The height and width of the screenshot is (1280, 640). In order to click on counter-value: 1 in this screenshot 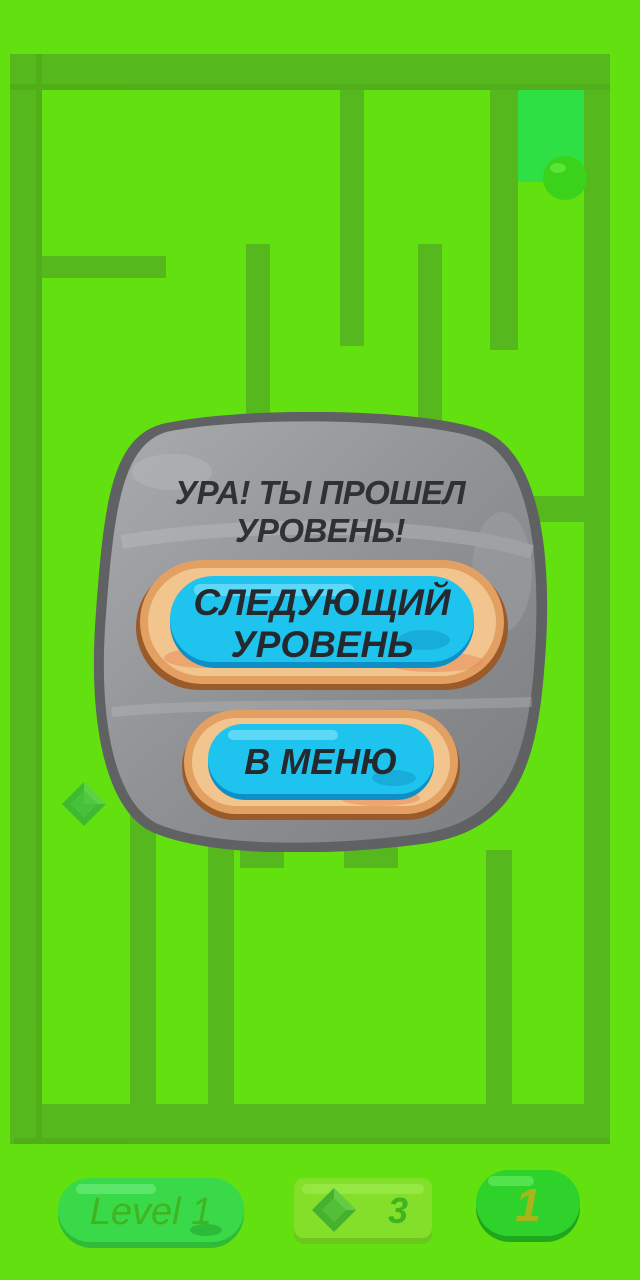, I will do `click(528, 1205)`.